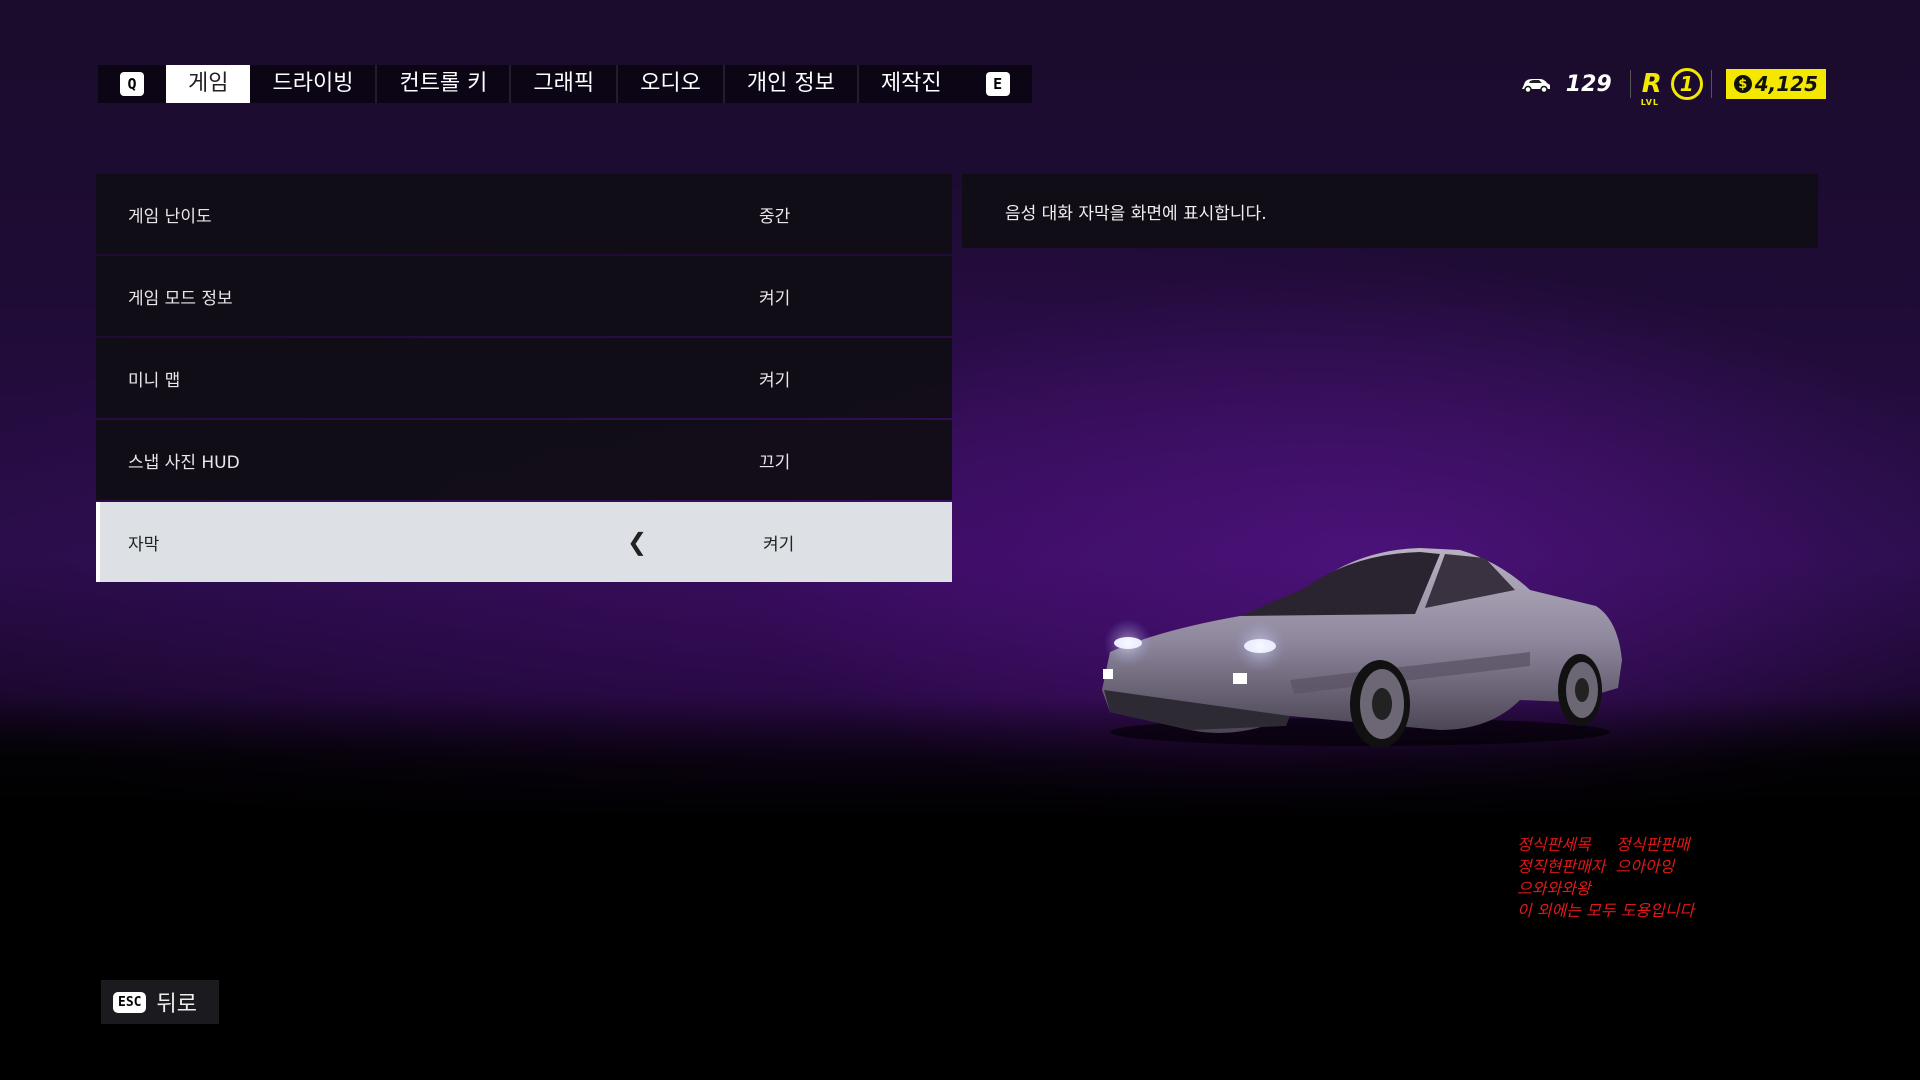  I want to click on money-display: $ 4,125, so click(1775, 84).